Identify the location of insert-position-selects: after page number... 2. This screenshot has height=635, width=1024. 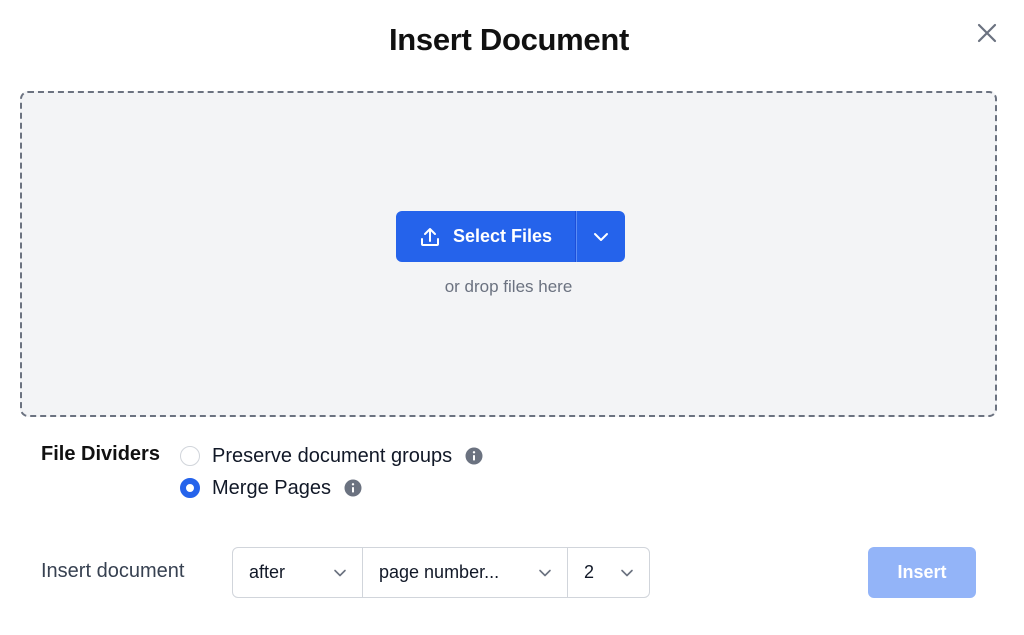
(441, 572).